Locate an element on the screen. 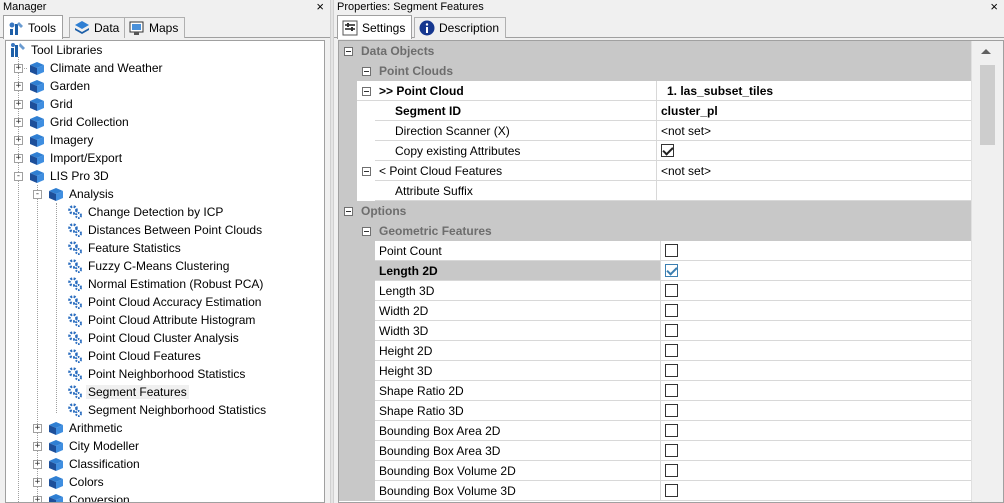 This screenshot has width=1004, height=503. property-row: Width 2D is located at coordinates (656, 311).